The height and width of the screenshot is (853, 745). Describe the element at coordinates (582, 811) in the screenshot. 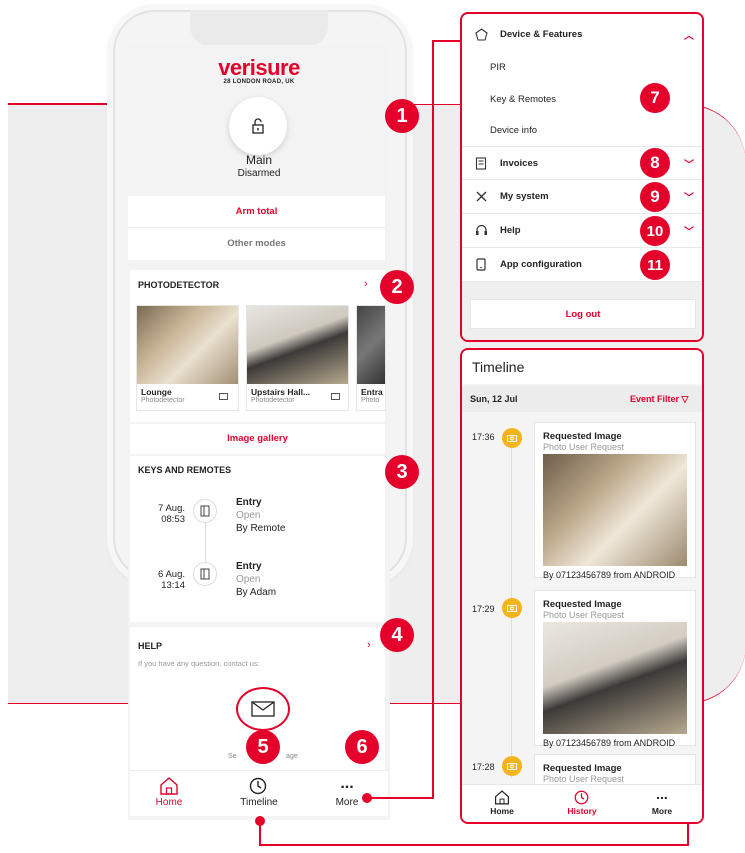

I see `nav-history: History` at that location.